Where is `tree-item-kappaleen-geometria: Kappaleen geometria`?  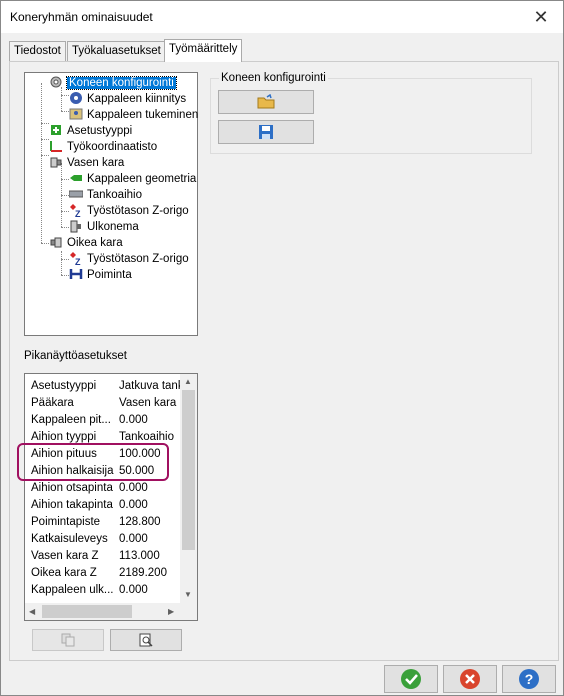 tree-item-kappaleen-geometria: Kappaleen geometria is located at coordinates (132, 179).